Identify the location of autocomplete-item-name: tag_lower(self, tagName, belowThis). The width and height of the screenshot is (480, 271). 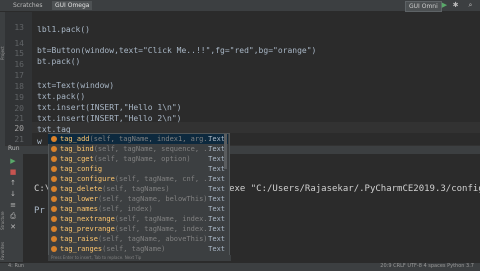
(134, 199).